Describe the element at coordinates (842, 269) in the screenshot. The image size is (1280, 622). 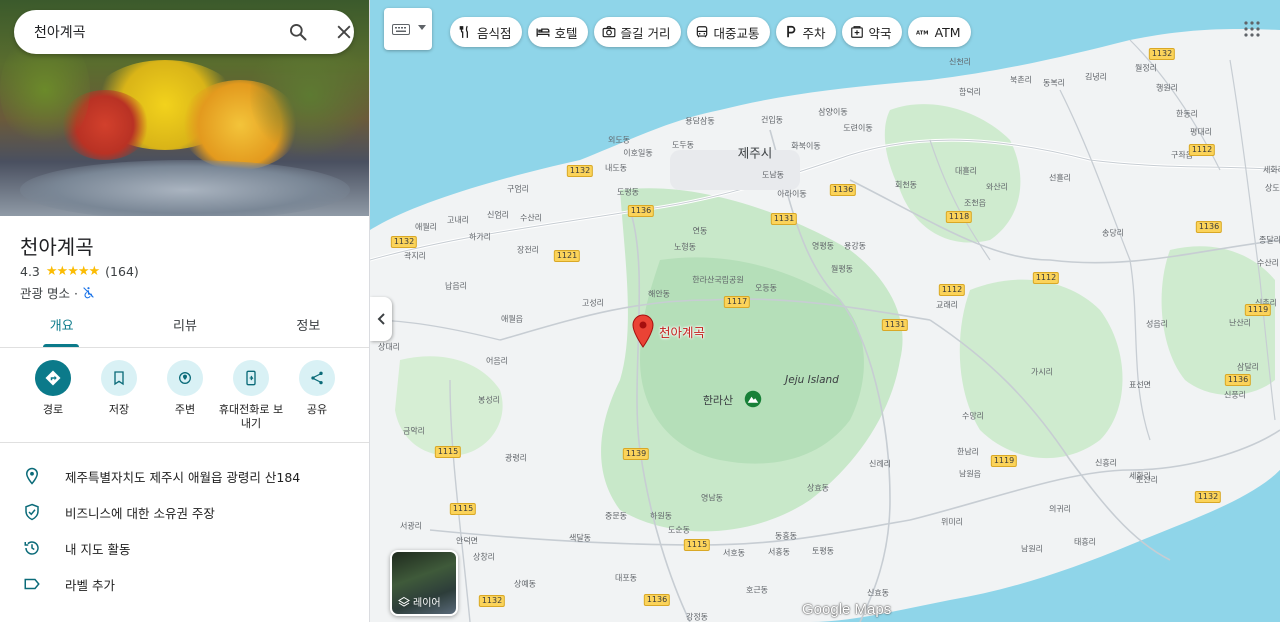
I see `place-label: 월평동` at that location.